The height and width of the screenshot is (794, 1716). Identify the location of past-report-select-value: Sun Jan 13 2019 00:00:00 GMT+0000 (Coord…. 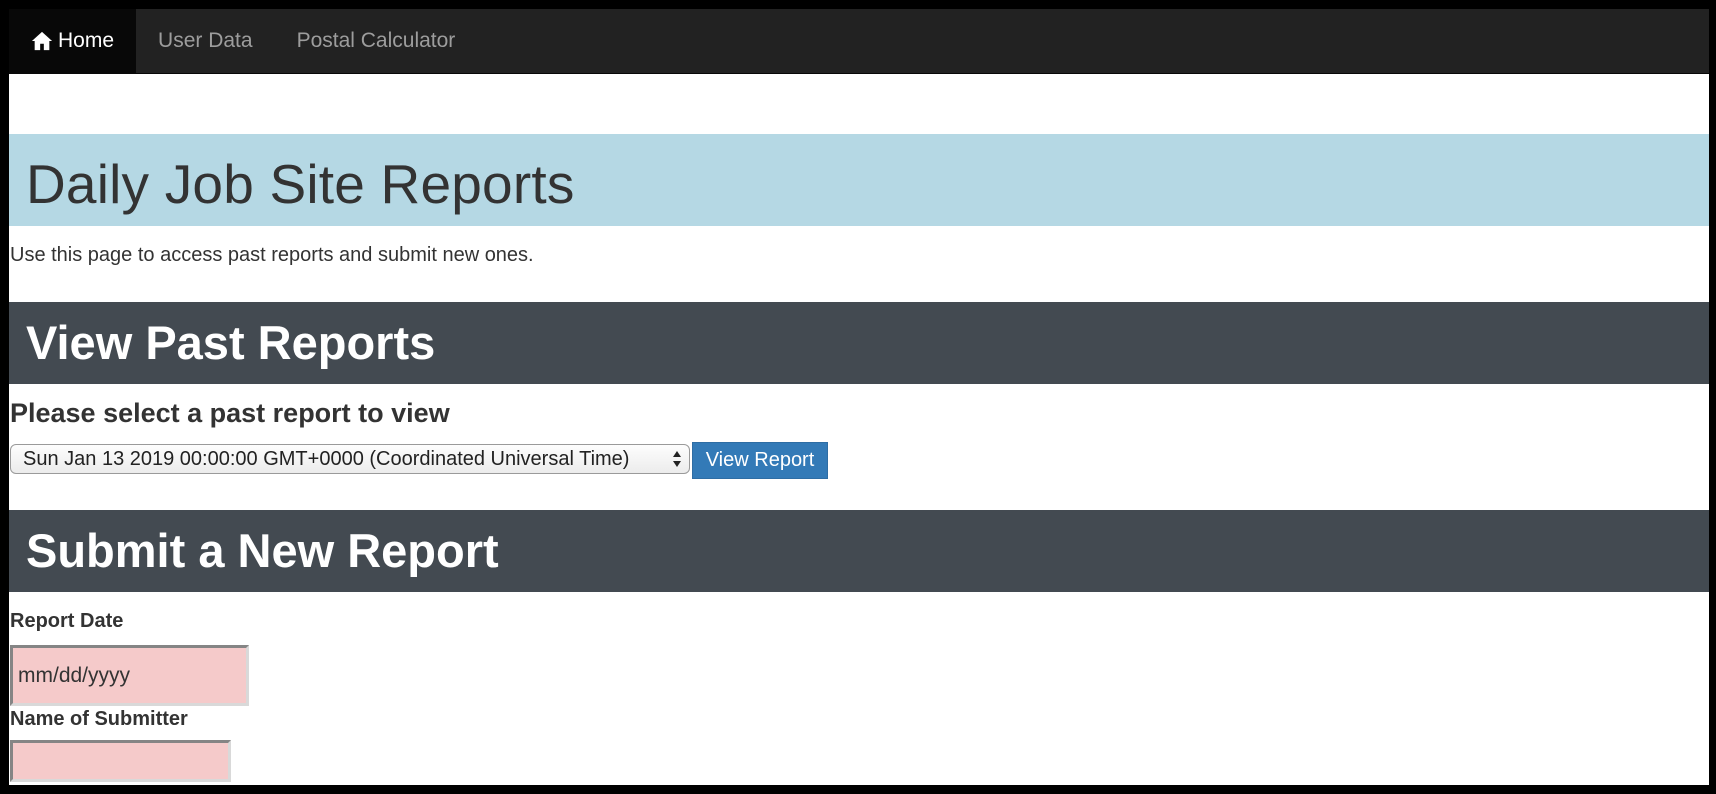
(326, 458).